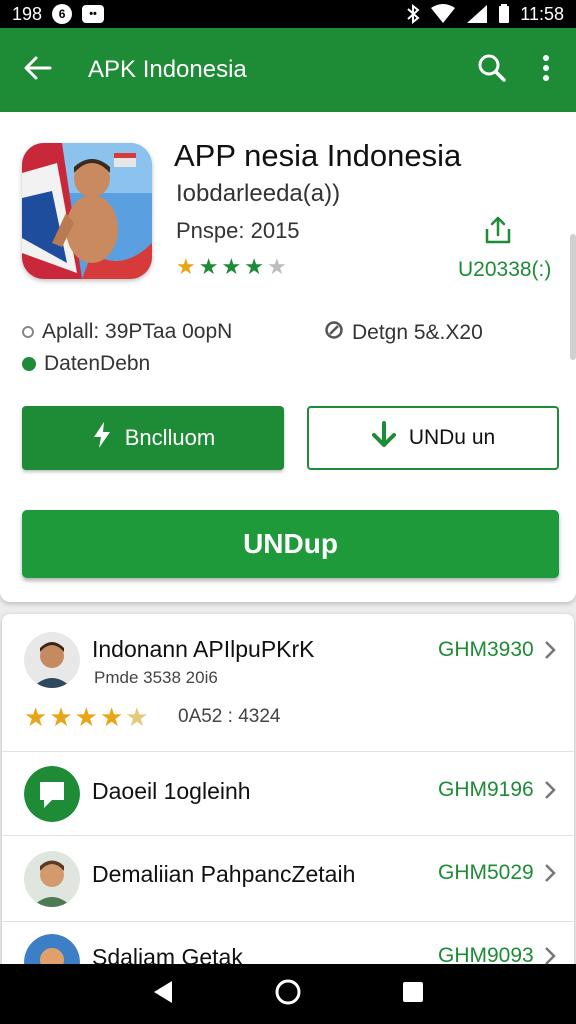 This screenshot has height=1024, width=576. Describe the element at coordinates (167, 69) in the screenshot. I see `app-bar-title: APK Indonesia` at that location.